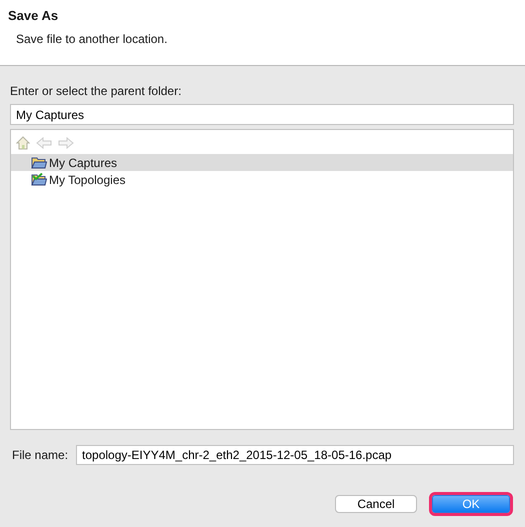 The image size is (525, 527). I want to click on back-arrow-icon, so click(44, 143).